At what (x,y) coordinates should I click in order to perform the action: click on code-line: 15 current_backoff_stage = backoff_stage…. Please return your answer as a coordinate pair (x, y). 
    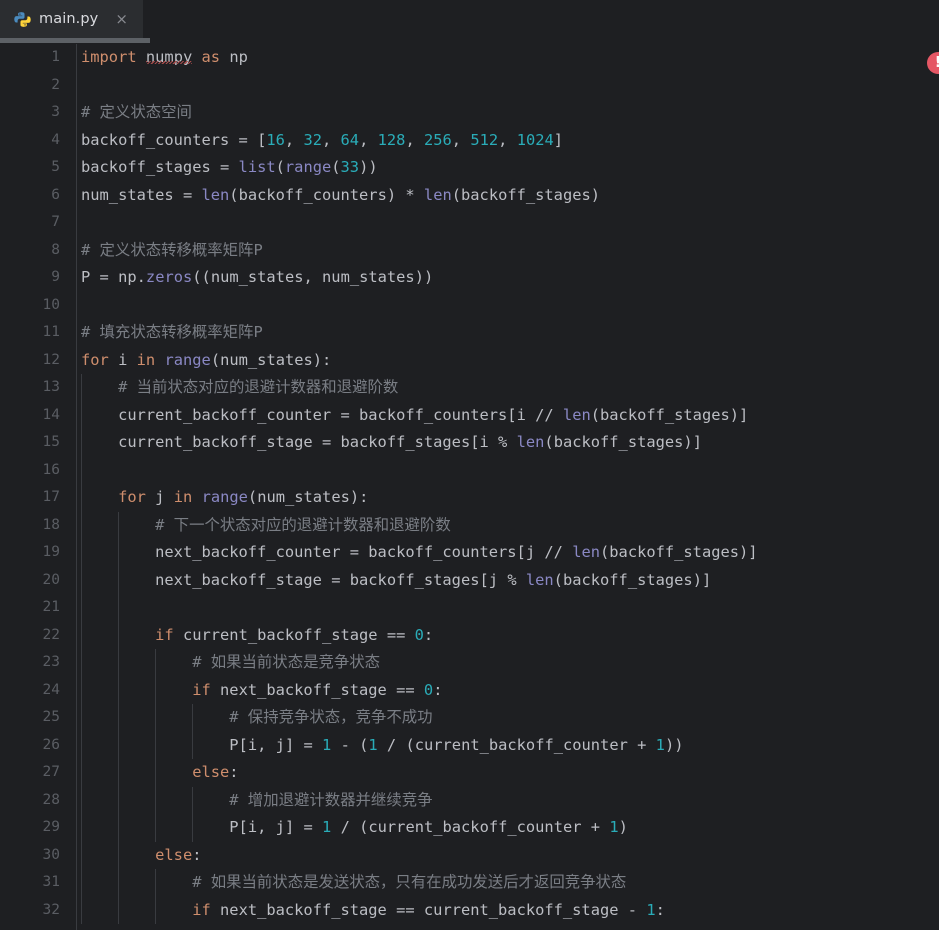
    Looking at the image, I should click on (469, 443).